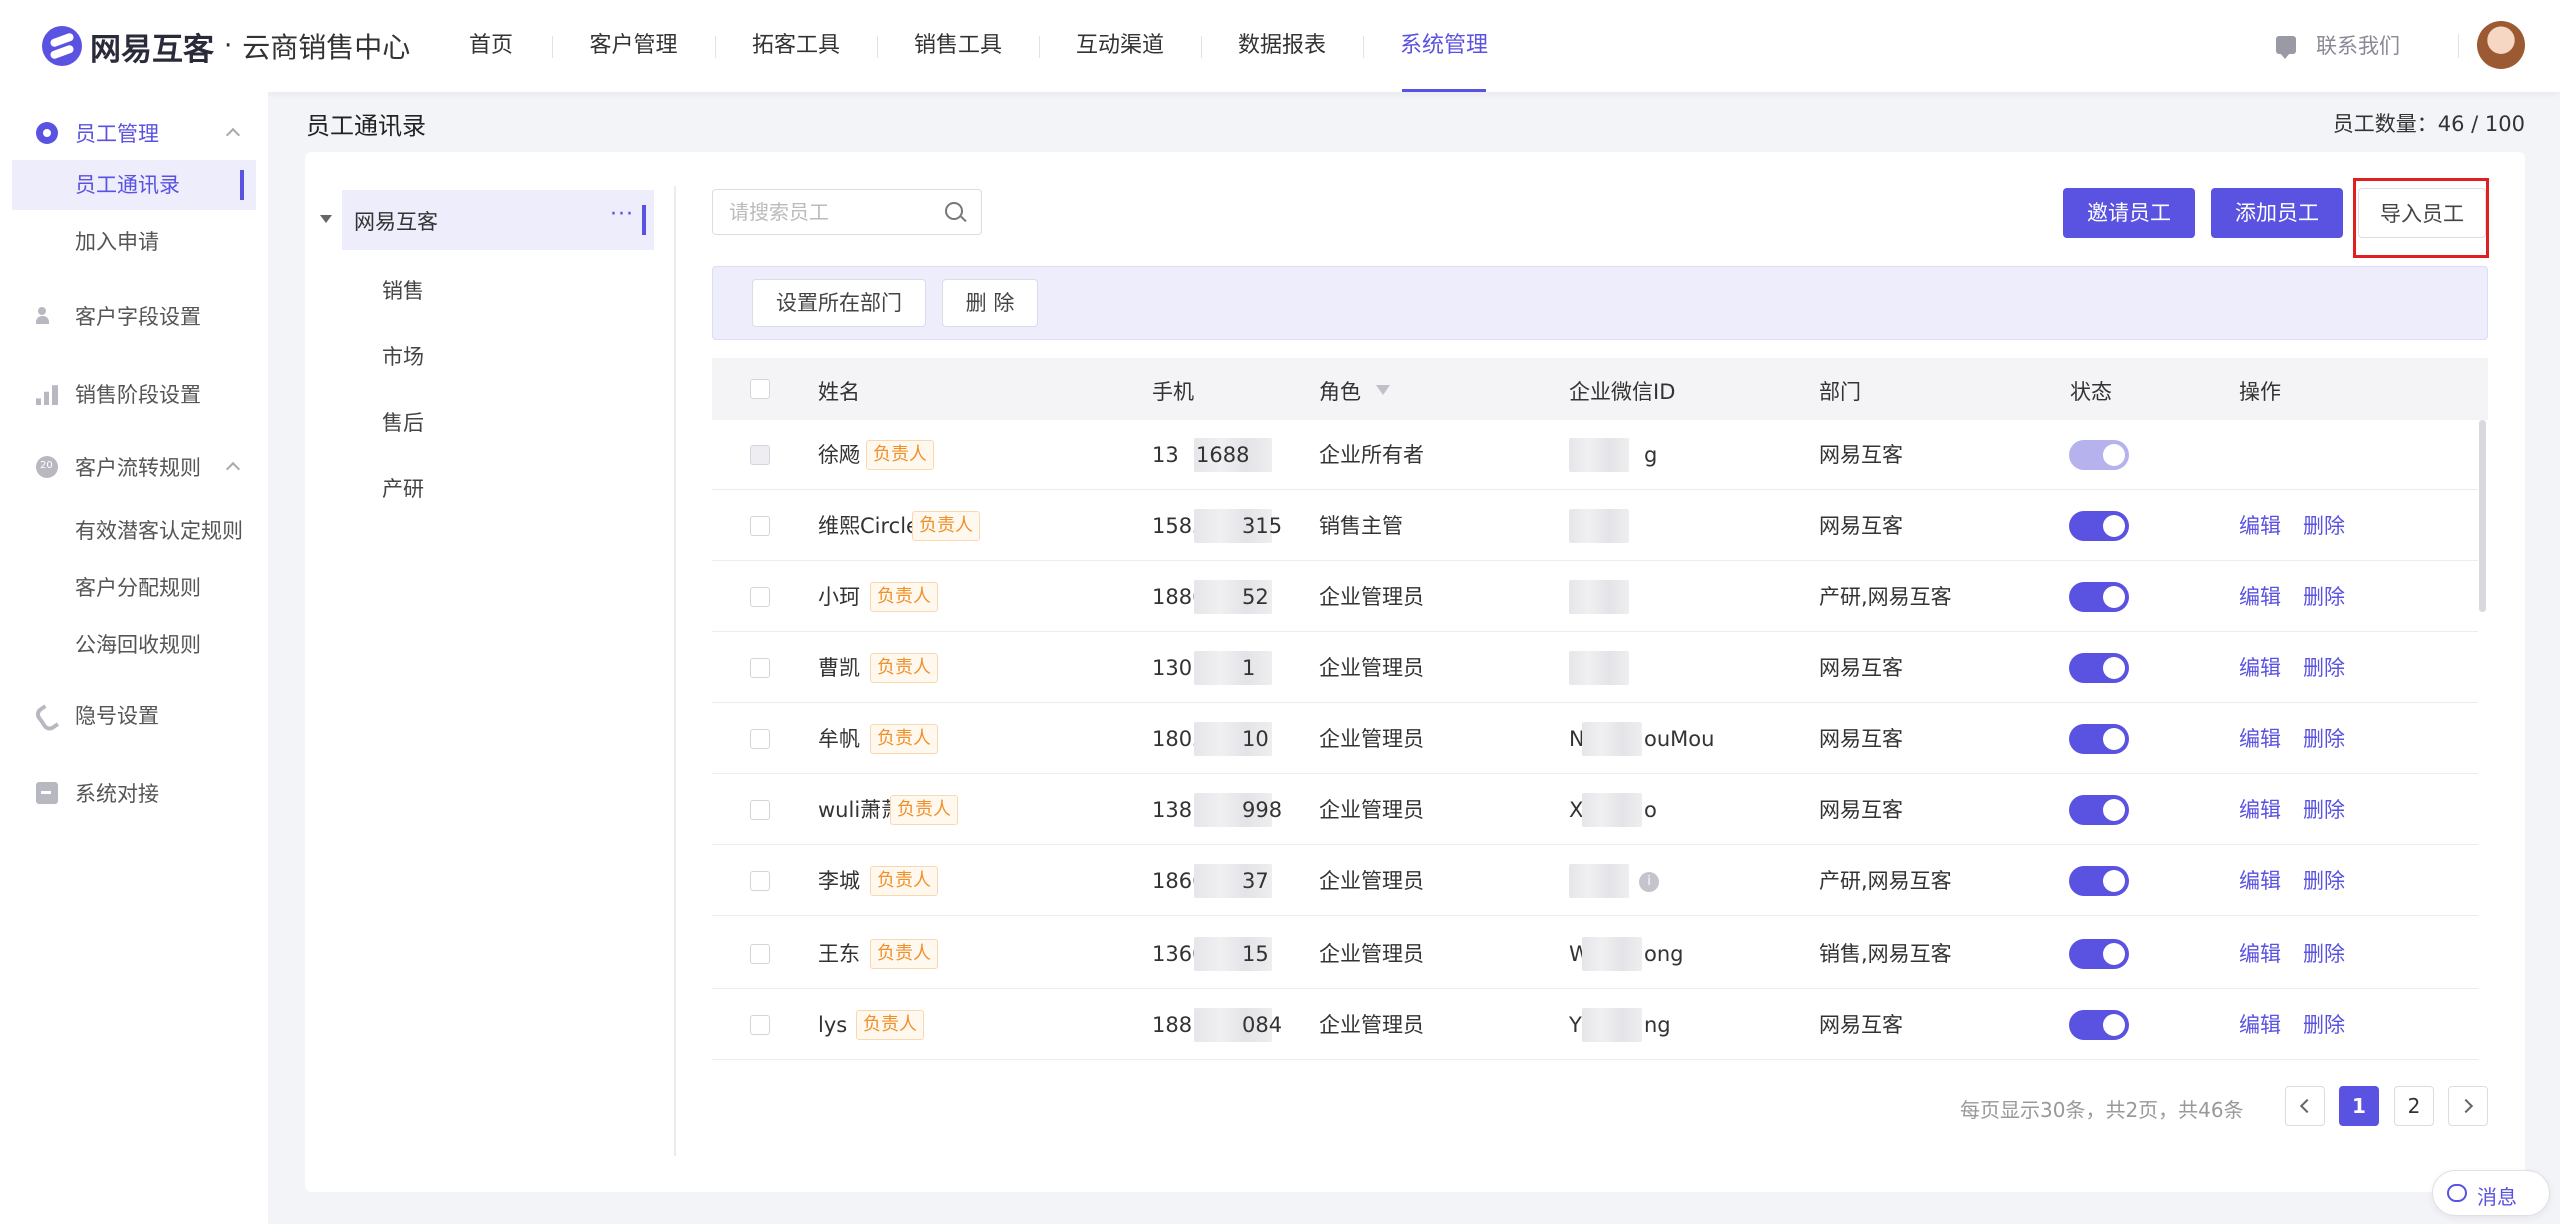 This screenshot has height=1224, width=2560. I want to click on select-all-checkbox, so click(760, 389).